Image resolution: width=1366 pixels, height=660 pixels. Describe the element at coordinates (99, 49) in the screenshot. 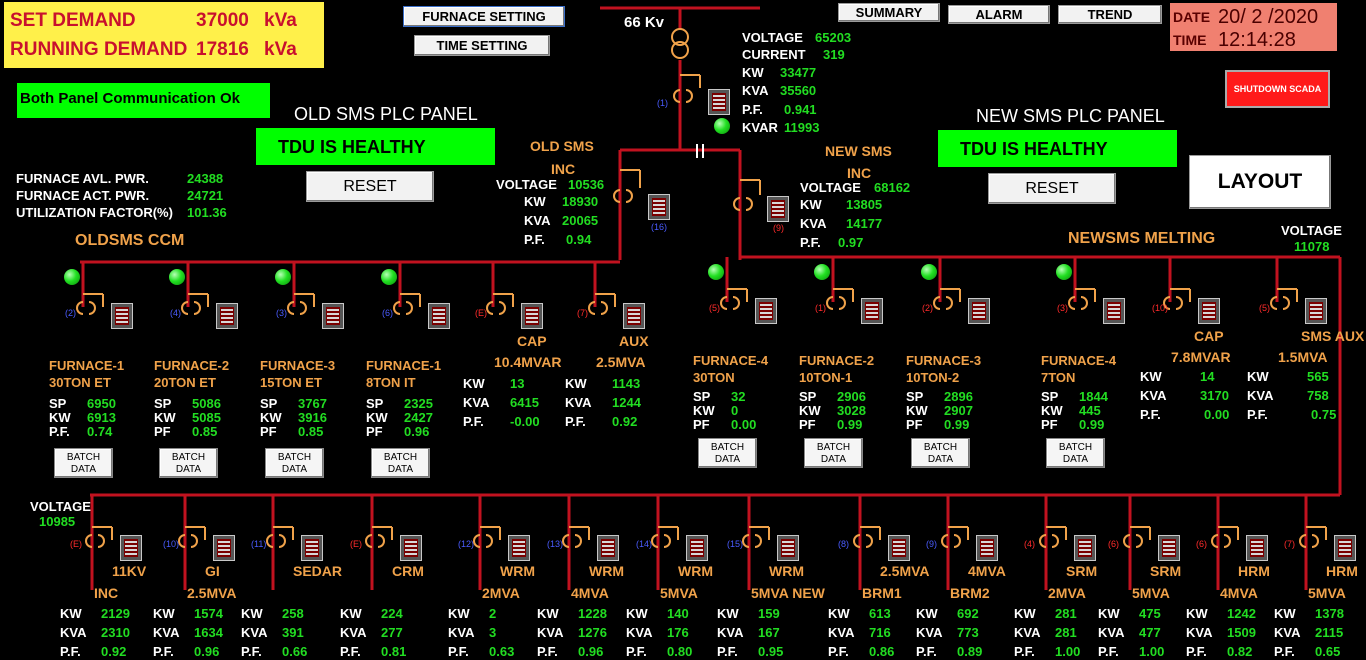

I see `running-demand-label: RUNNING DEMAND` at that location.